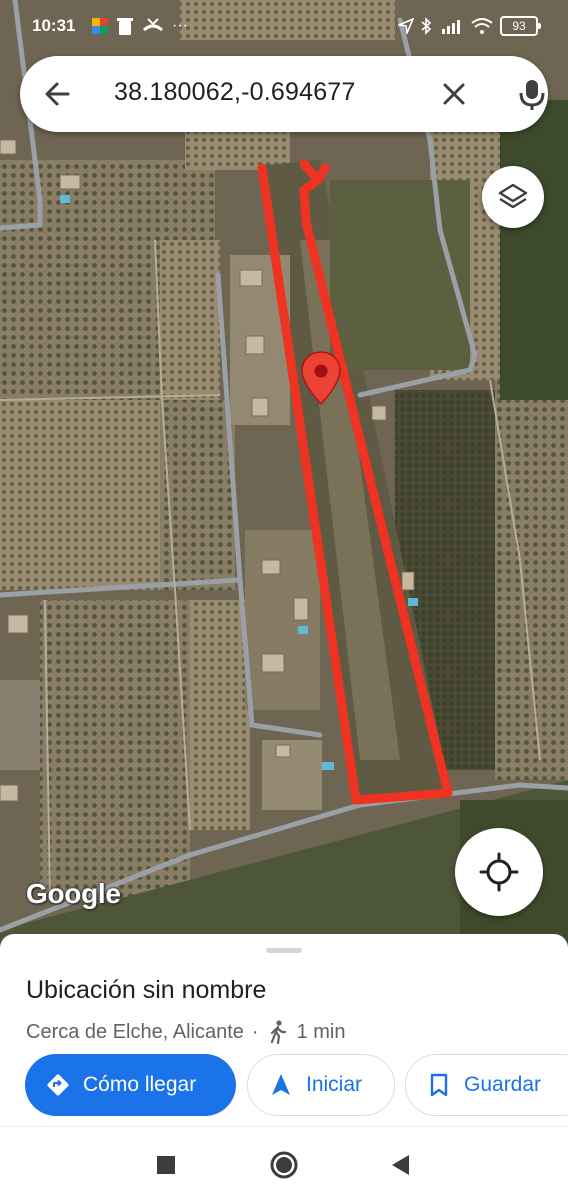 This screenshot has height=1200, width=568. What do you see at coordinates (503, 1084) in the screenshot?
I see `save-label: Guardar` at bounding box center [503, 1084].